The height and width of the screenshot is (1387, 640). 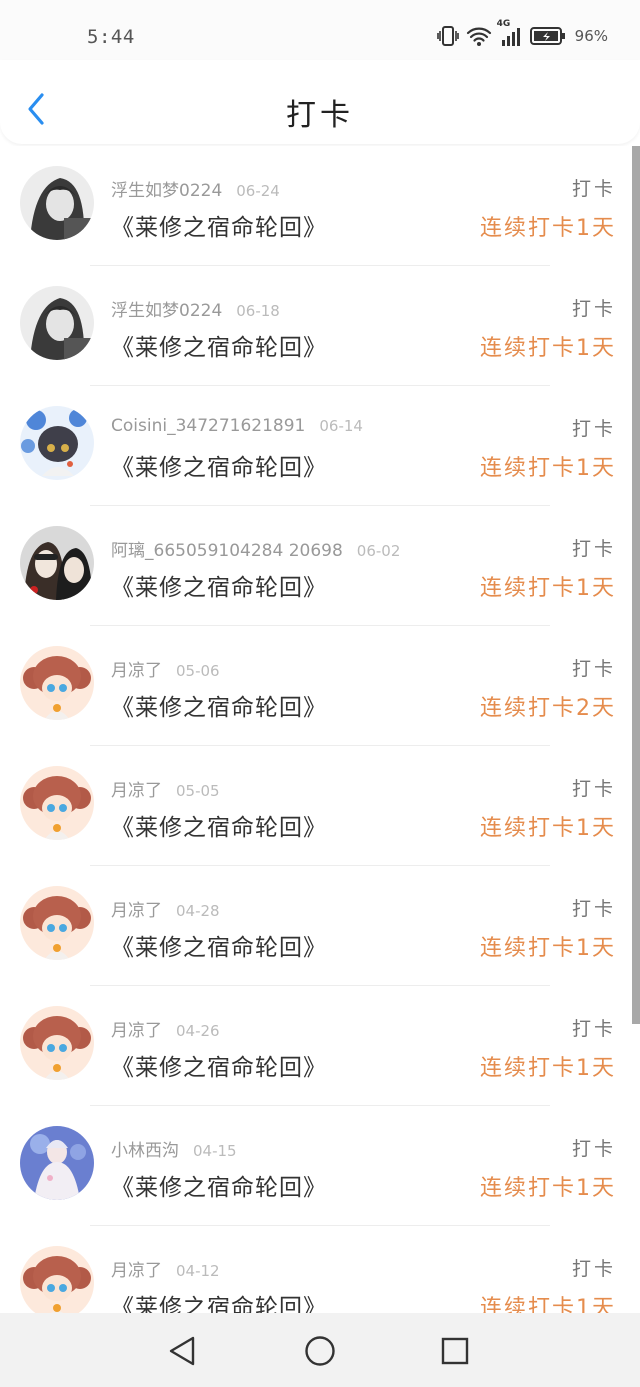 I want to click on nav-recent-button, so click(x=455, y=1351).